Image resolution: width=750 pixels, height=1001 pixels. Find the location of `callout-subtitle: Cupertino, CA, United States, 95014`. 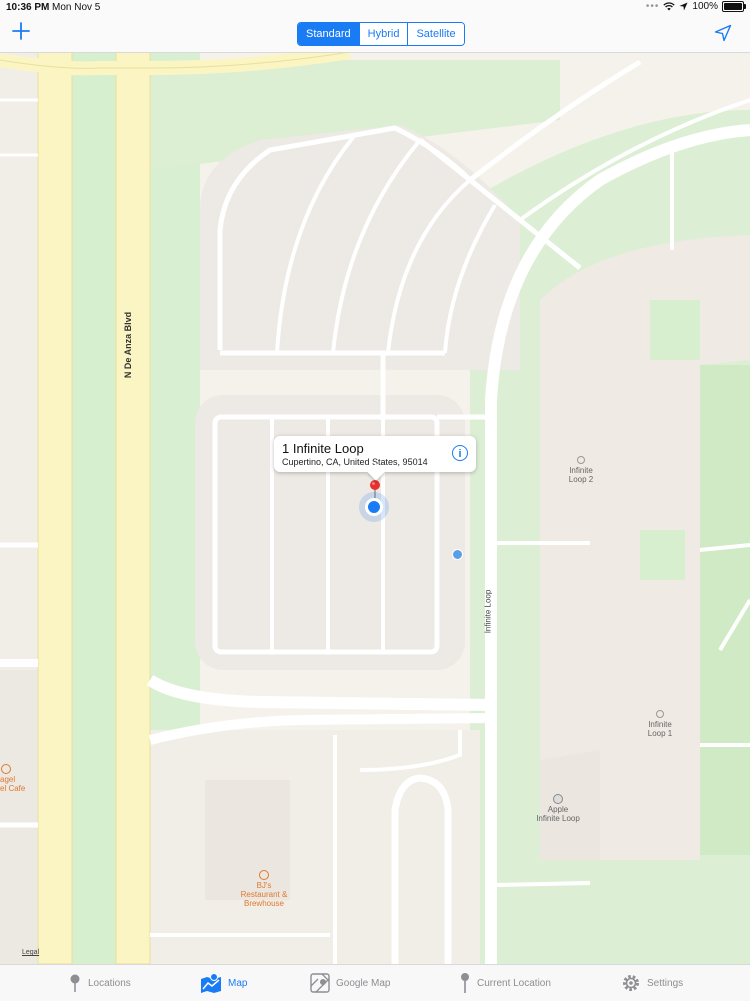

callout-subtitle: Cupertino, CA, United States, 95014 is located at coordinates (355, 462).